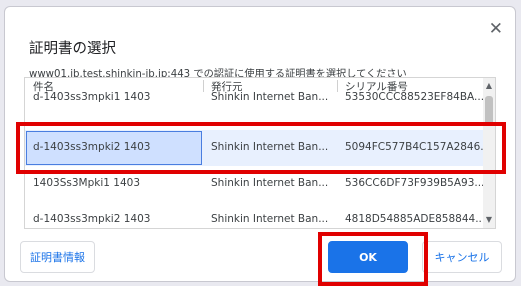  I want to click on table-scrollbar: ▲ ▼, so click(489, 153).